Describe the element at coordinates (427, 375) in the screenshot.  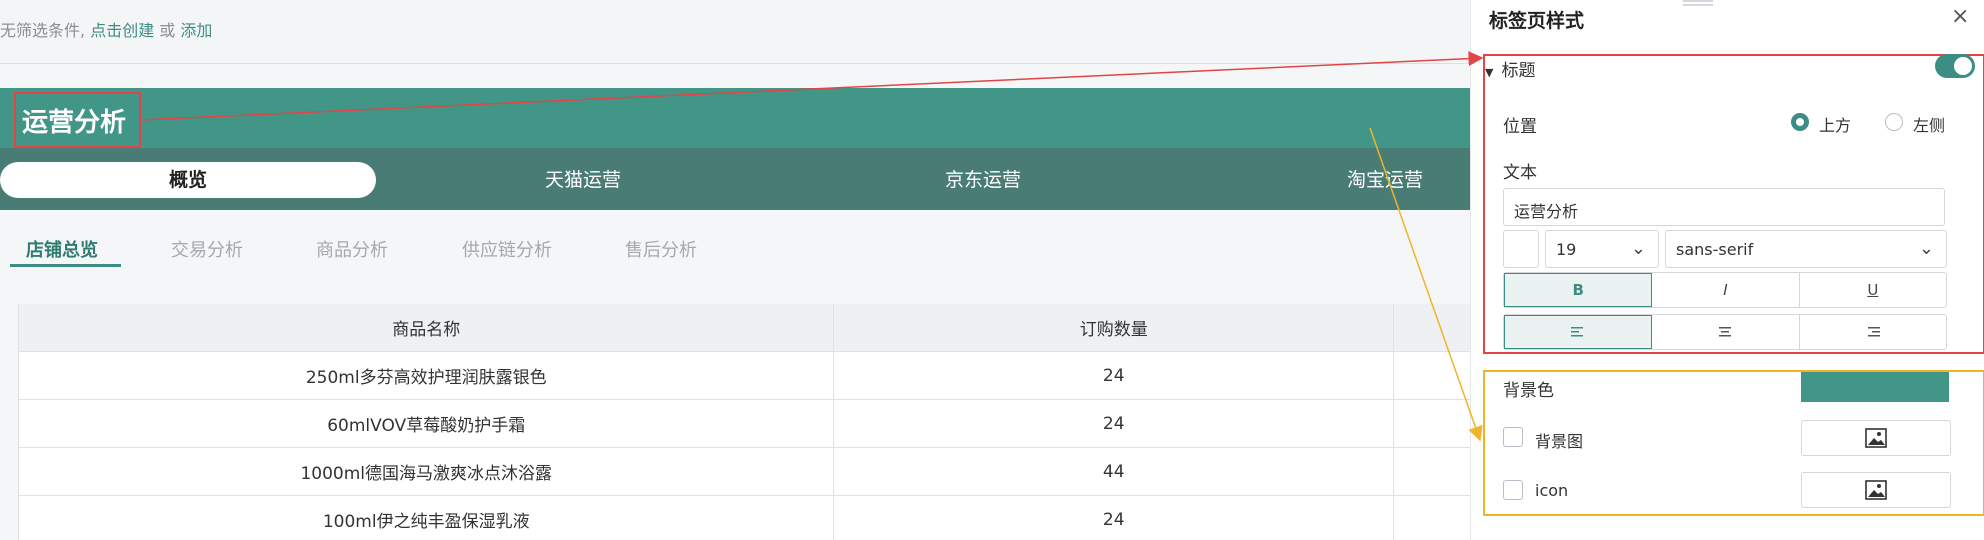
I see `table-cell: 250ml多芬高效护理润肤露银色` at that location.